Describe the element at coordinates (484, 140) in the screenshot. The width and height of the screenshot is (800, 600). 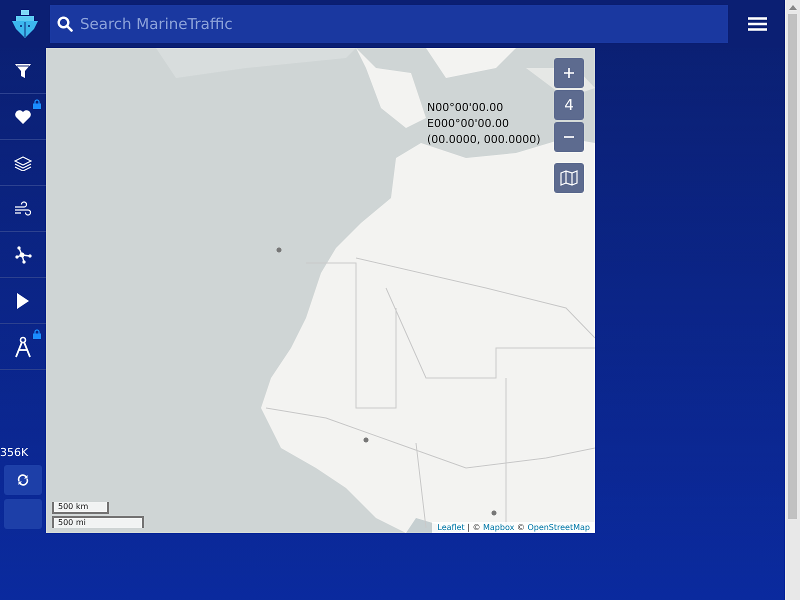
I see `coordinate-text: (00.0000, 000.0000)` at that location.